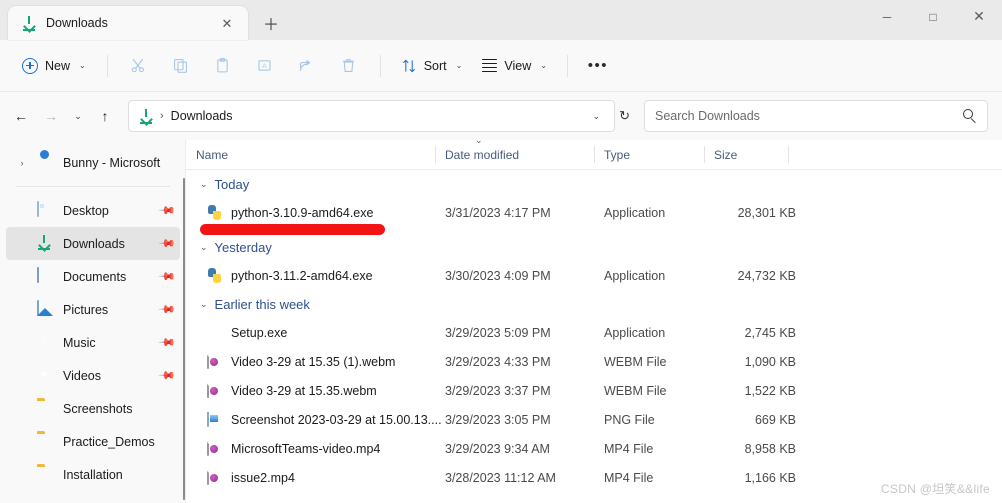 The width and height of the screenshot is (1002, 503). Describe the element at coordinates (594, 304) in the screenshot. I see `group-header-earlier-this-week: ⌄ Earlier this week` at that location.